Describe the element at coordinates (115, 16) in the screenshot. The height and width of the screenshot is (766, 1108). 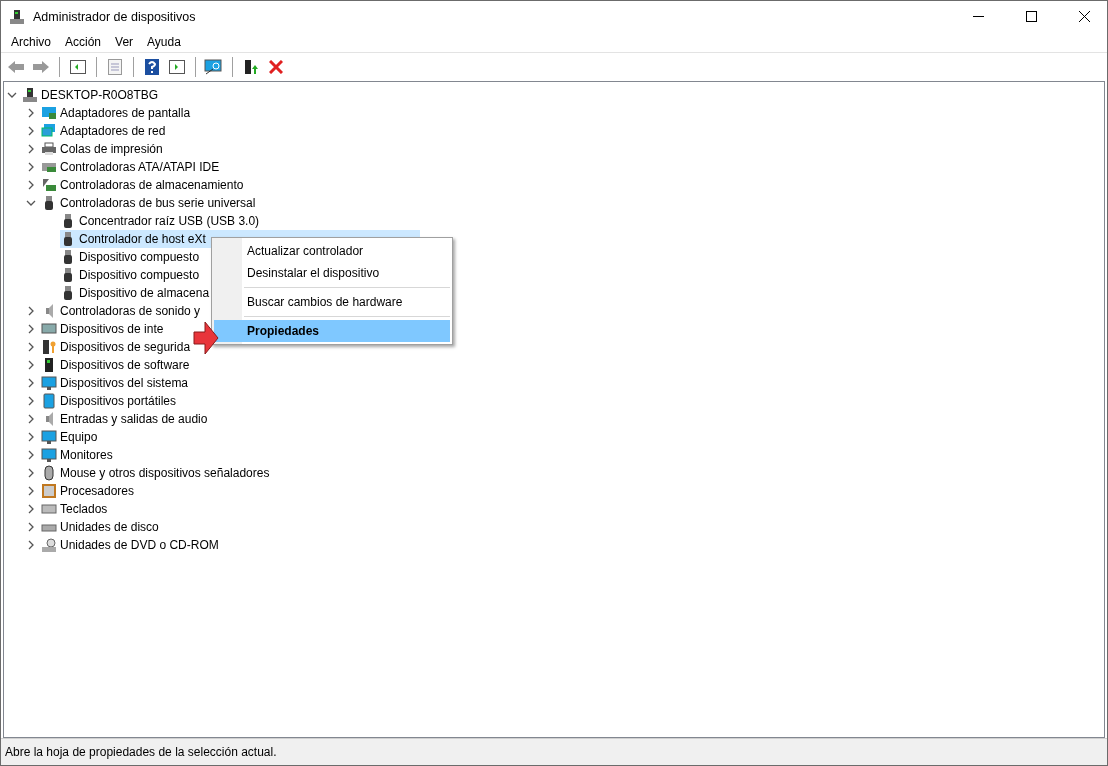
I see `window-title: Administrador de dispositivos` at that location.